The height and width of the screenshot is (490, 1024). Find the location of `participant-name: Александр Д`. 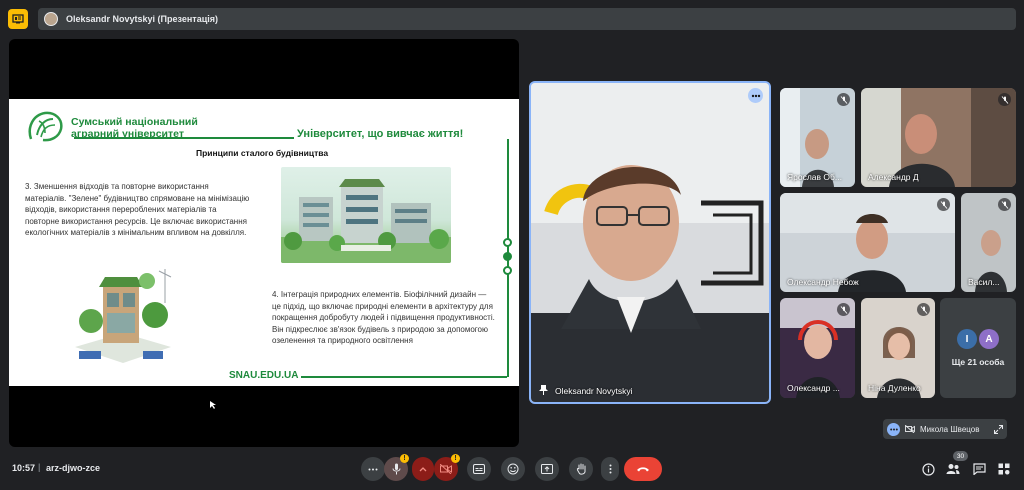

participant-name: Александр Д is located at coordinates (893, 177).